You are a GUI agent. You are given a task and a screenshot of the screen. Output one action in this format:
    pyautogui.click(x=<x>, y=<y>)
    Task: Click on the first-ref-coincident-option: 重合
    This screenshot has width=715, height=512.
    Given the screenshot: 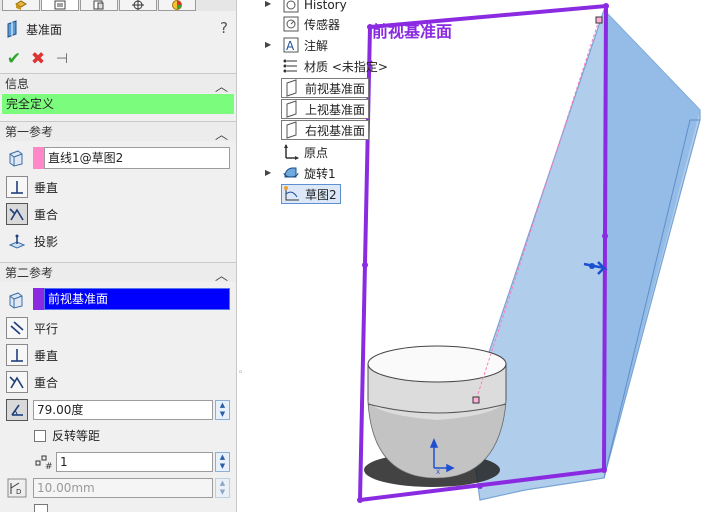 What is the action you would take?
    pyautogui.click(x=32, y=214)
    